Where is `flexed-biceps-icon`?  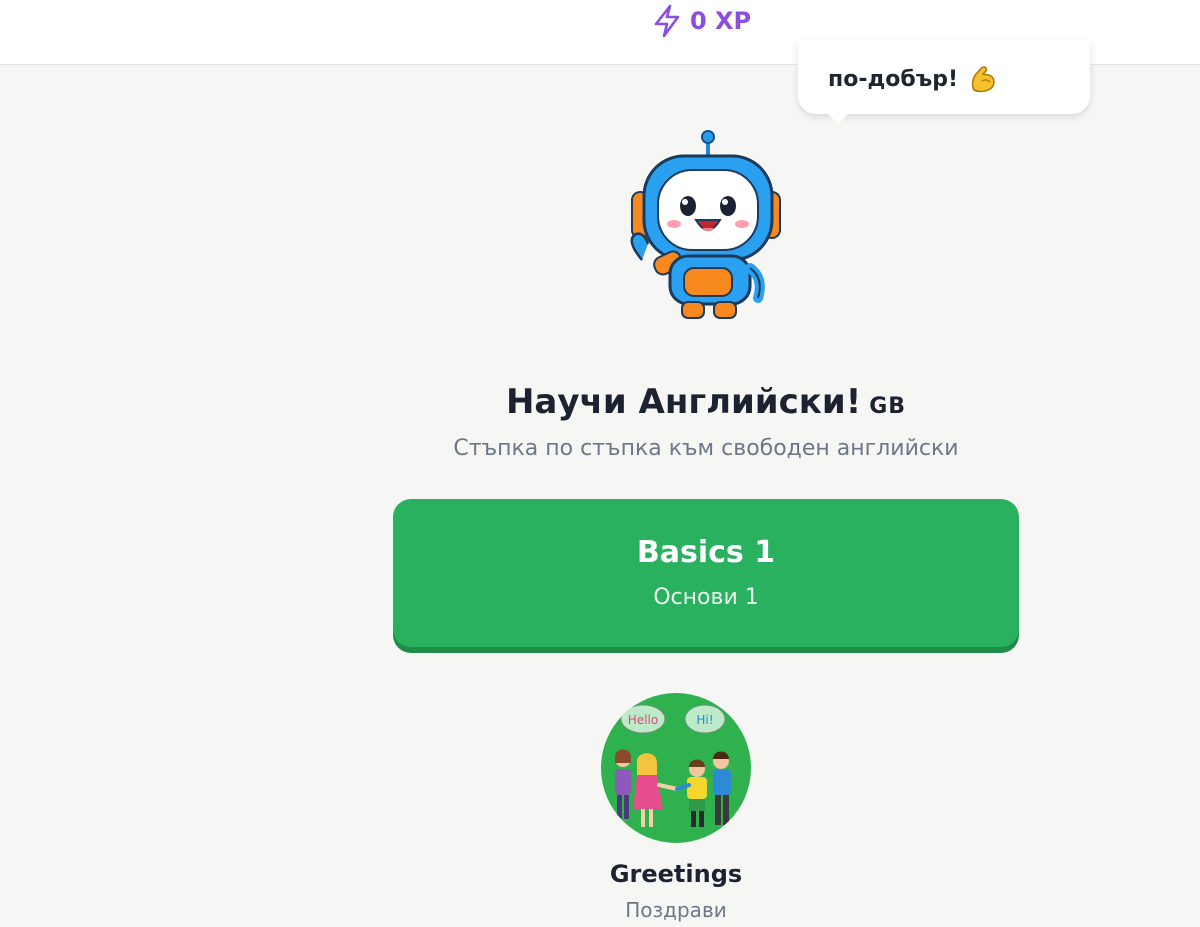 flexed-biceps-icon is located at coordinates (983, 79).